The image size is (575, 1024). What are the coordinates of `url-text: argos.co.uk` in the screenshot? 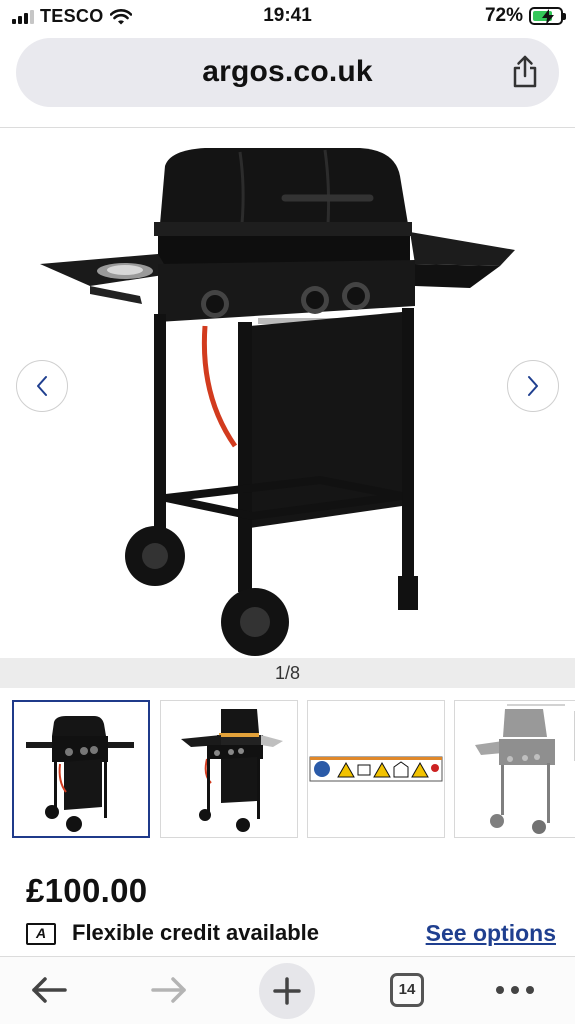 It's located at (287, 72).